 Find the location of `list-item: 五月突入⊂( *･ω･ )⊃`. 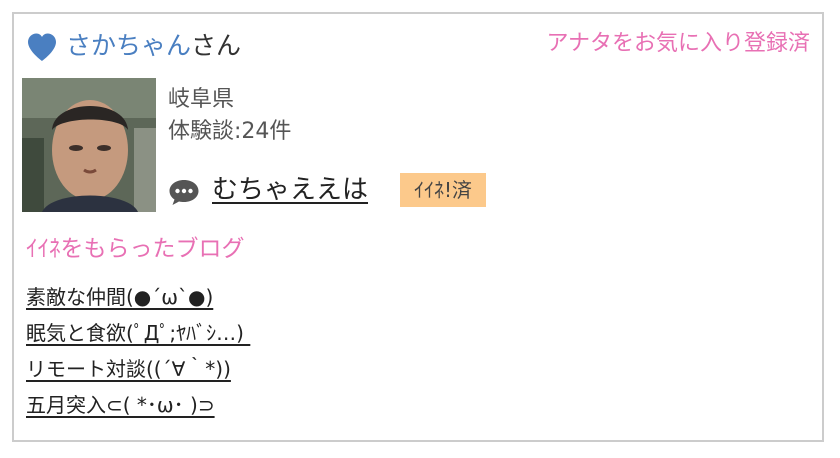

list-item: 五月突入⊂( *･ω･ )⊃ is located at coordinates (138, 406).